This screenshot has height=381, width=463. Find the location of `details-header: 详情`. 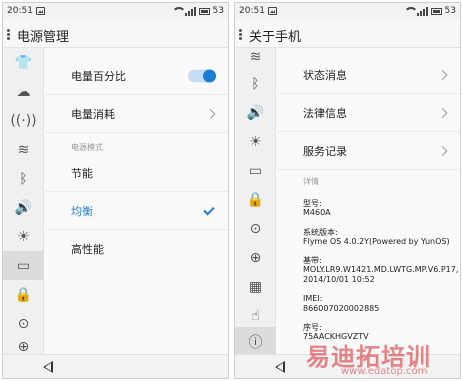

details-header: 详情 is located at coordinates (311, 181).